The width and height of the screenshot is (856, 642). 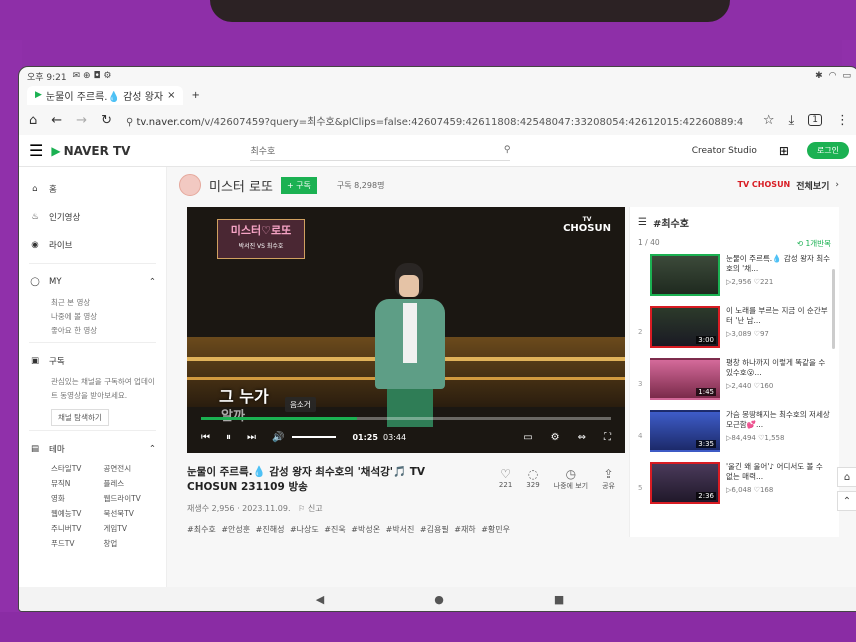 I want to click on tvchosun-link: TV CHOSUN 전체보기 ›, so click(x=789, y=185).